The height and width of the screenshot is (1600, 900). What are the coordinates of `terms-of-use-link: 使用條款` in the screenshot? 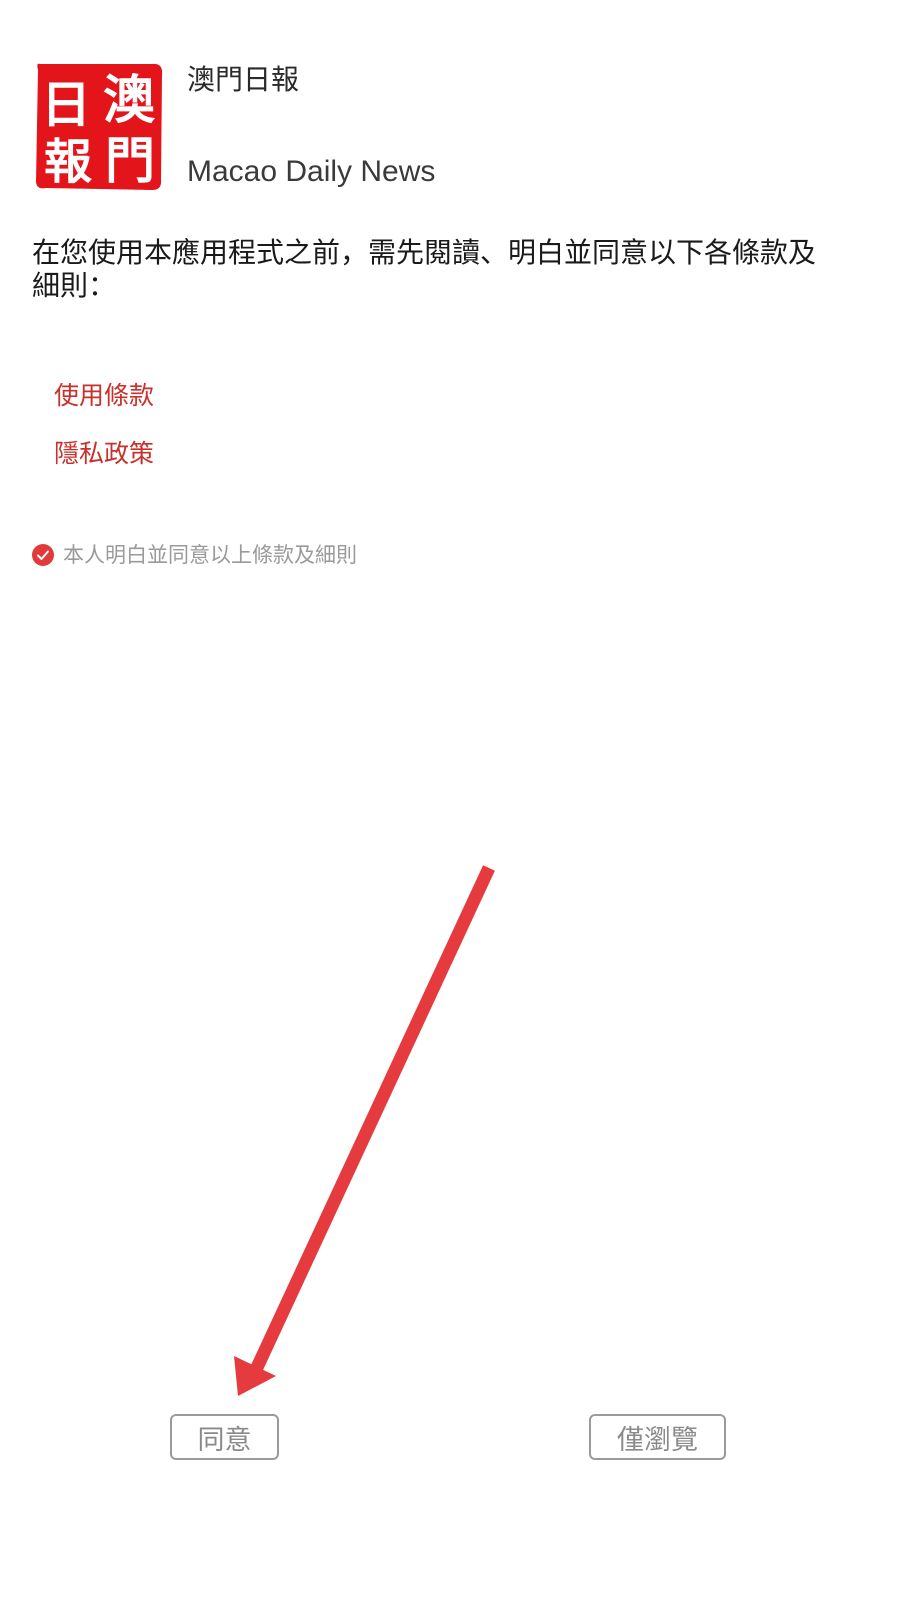 It's located at (104, 396).